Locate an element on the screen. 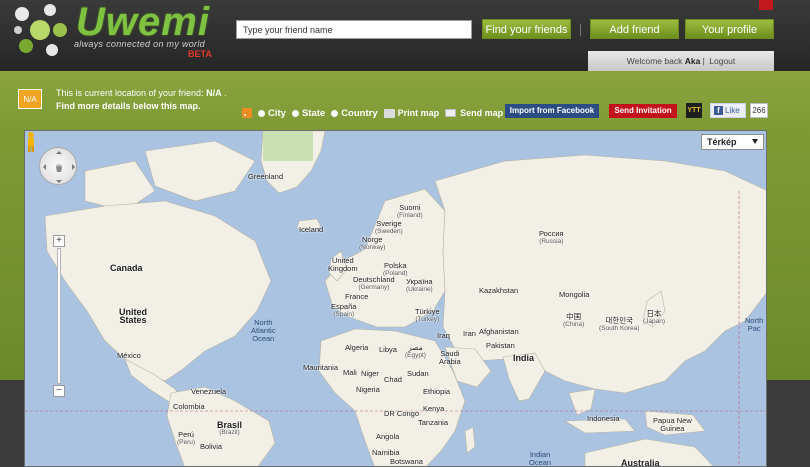 This screenshot has width=810, height=467. option-country: Country is located at coordinates (354, 113).